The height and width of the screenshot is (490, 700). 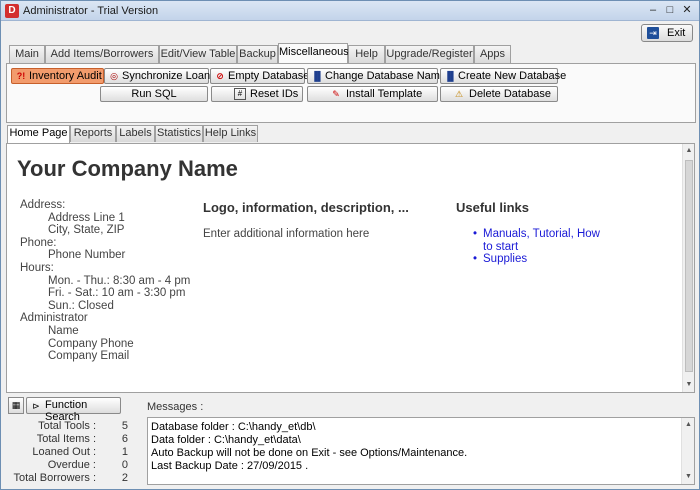 I want to click on hours-line: Sun.: Closed, so click(x=81, y=305).